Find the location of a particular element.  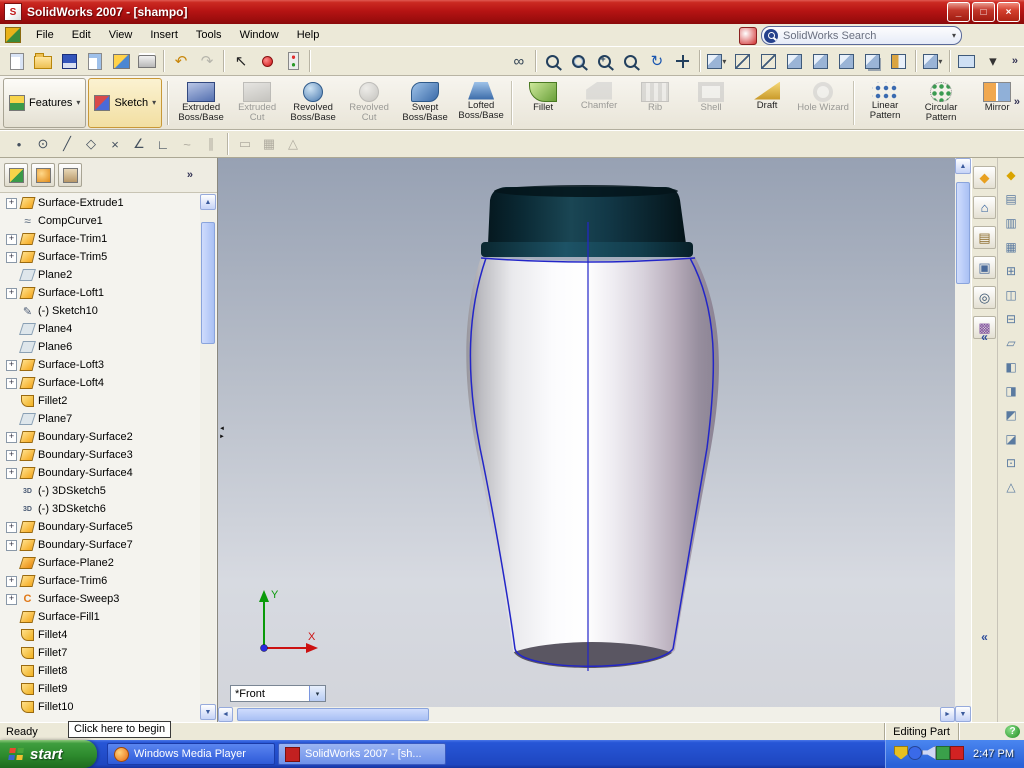

bottle-cap is located at coordinates (587, 221).